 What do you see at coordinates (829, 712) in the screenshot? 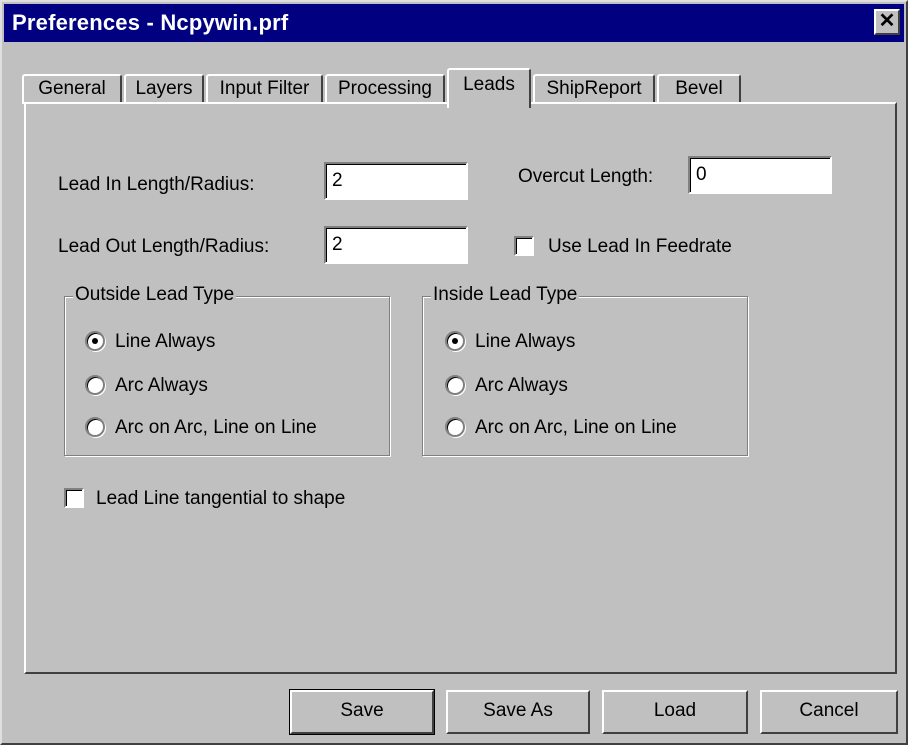
I see `cancel-button: Cancel` at bounding box center [829, 712].